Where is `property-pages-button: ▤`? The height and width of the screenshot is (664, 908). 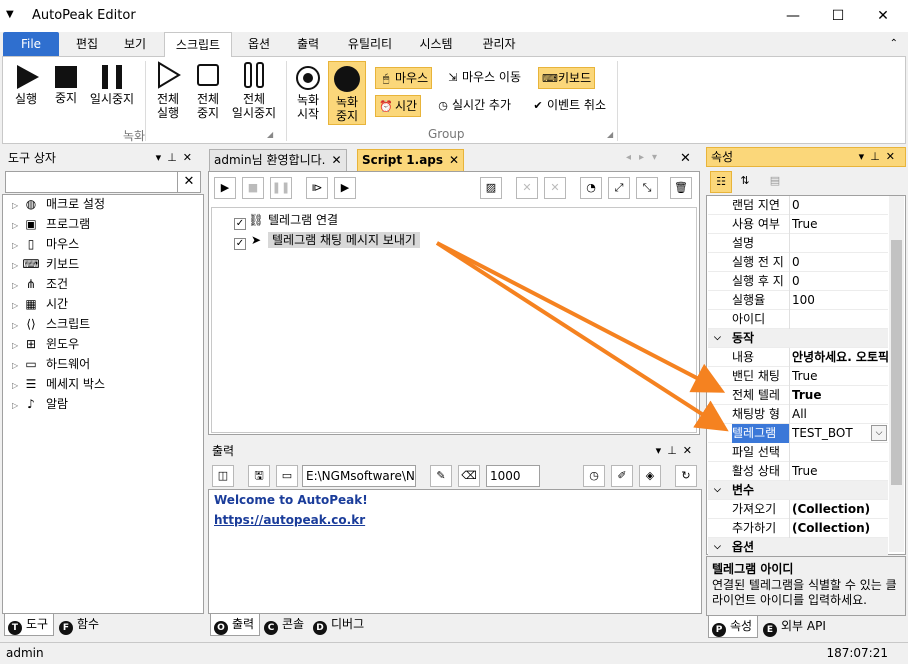
property-pages-button: ▤ is located at coordinates (775, 182).